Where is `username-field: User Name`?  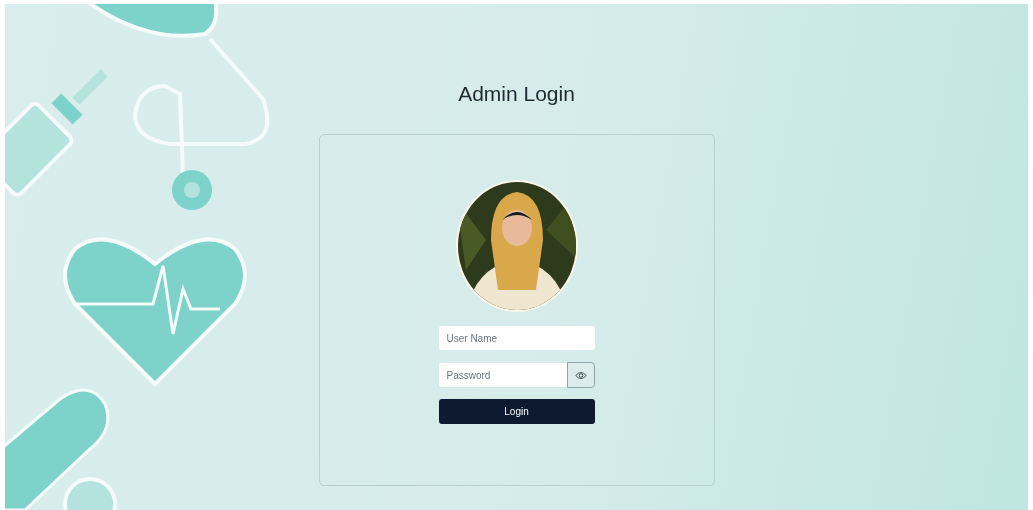
username-field: User Name is located at coordinates (516, 338).